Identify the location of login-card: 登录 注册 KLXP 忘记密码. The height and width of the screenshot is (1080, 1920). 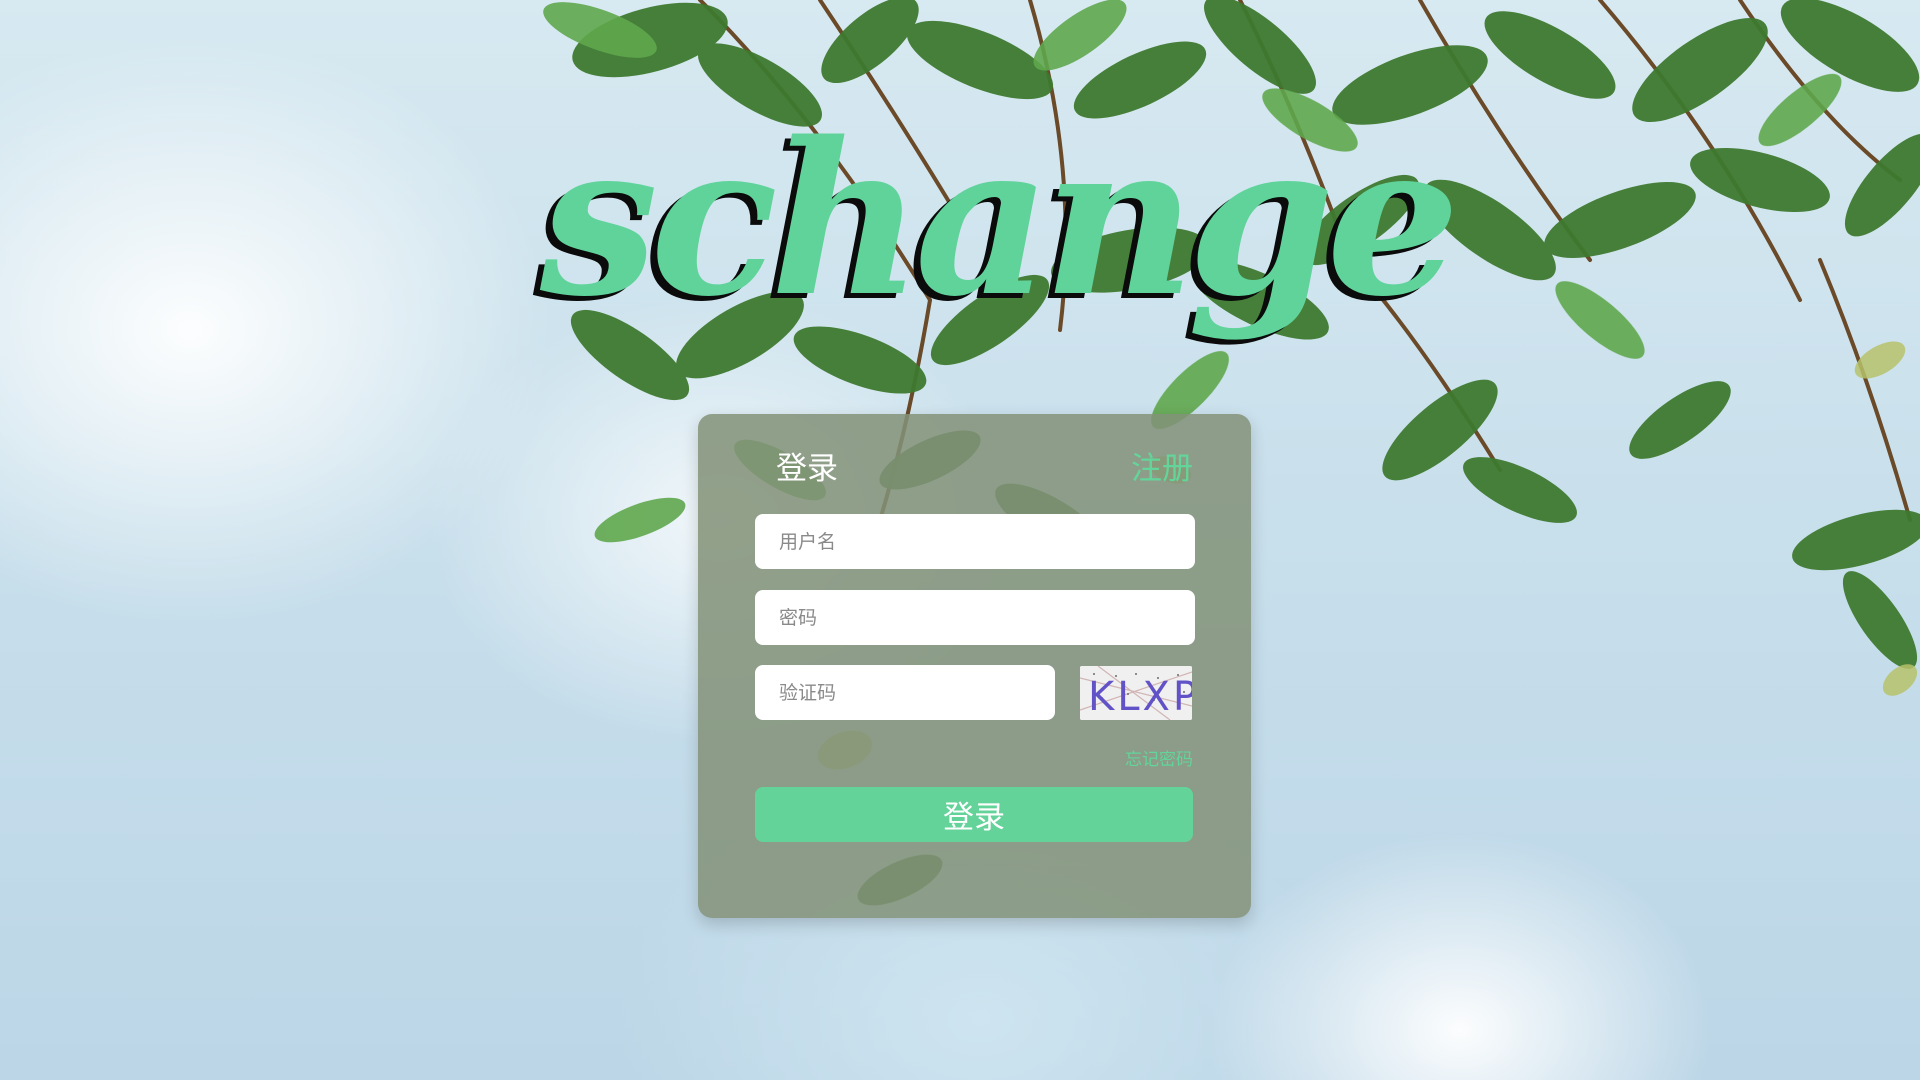
(974, 666).